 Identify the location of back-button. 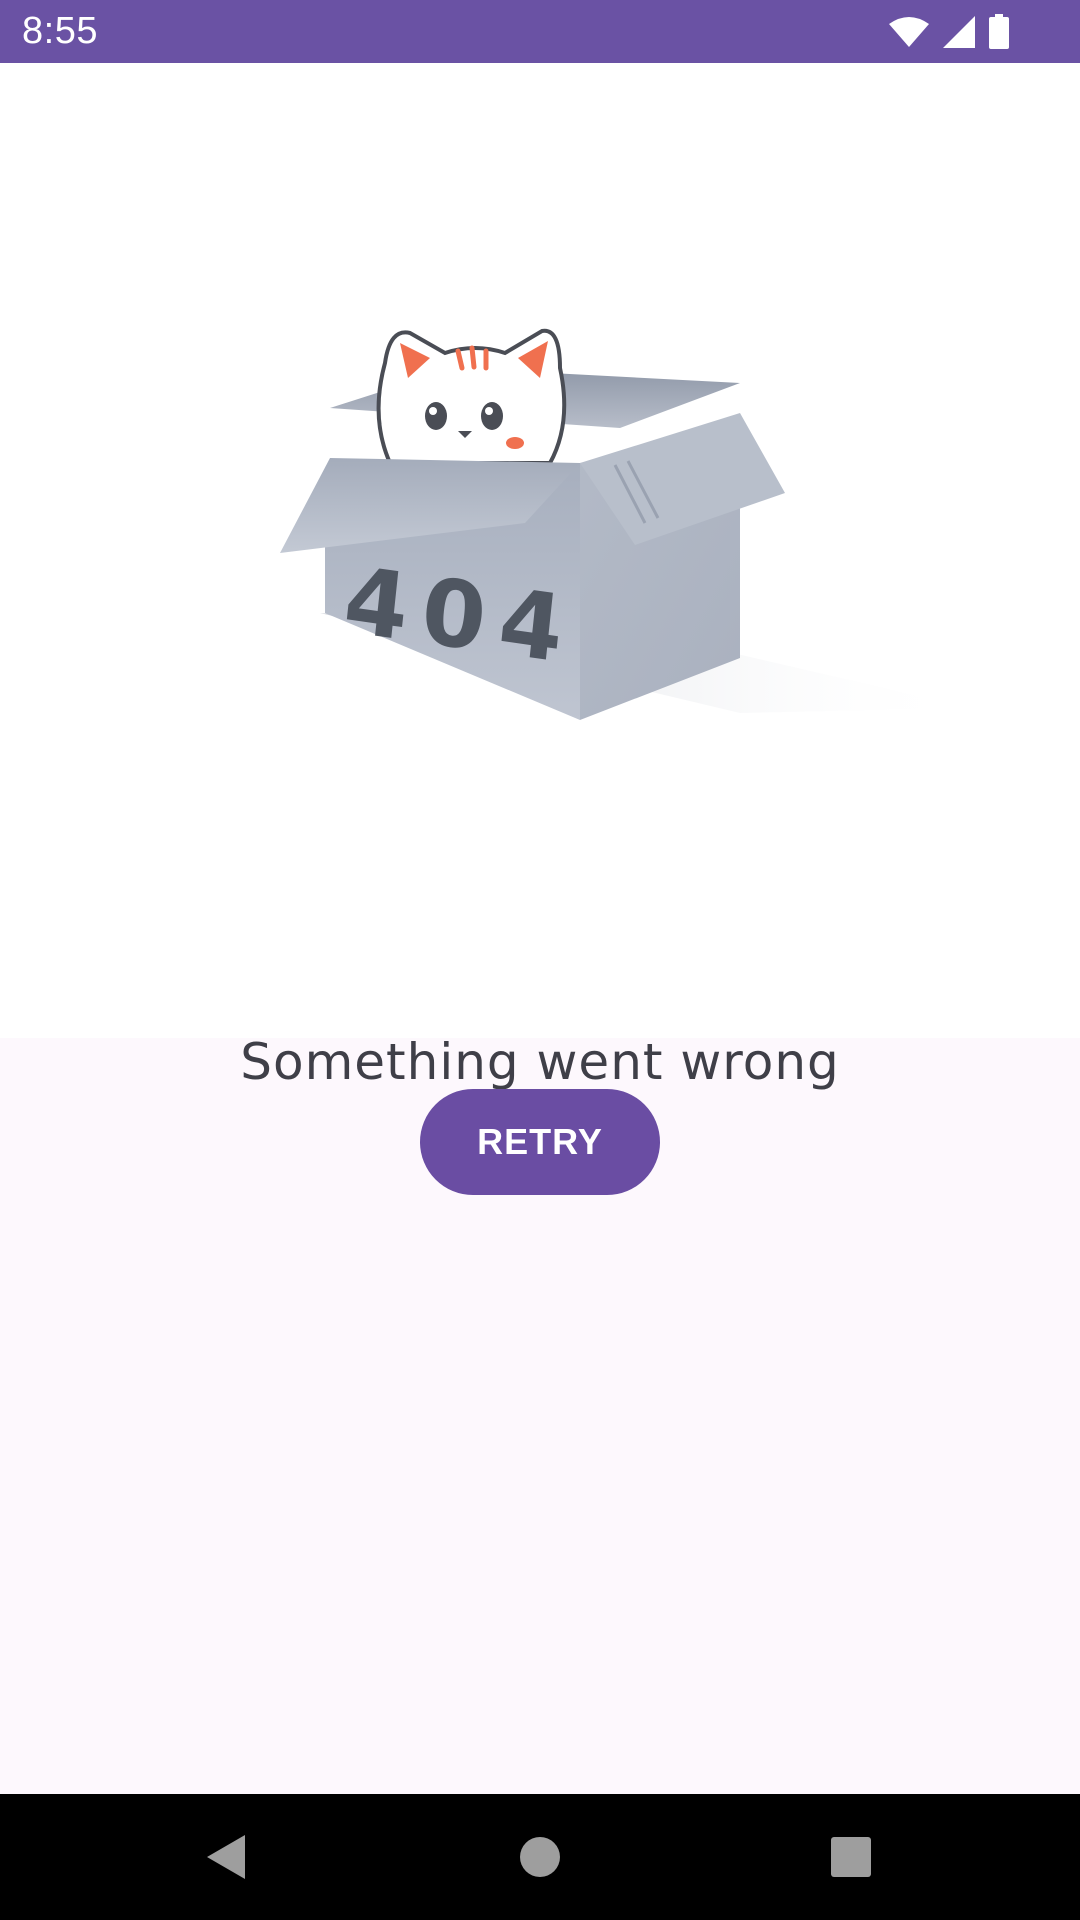
(226, 1857).